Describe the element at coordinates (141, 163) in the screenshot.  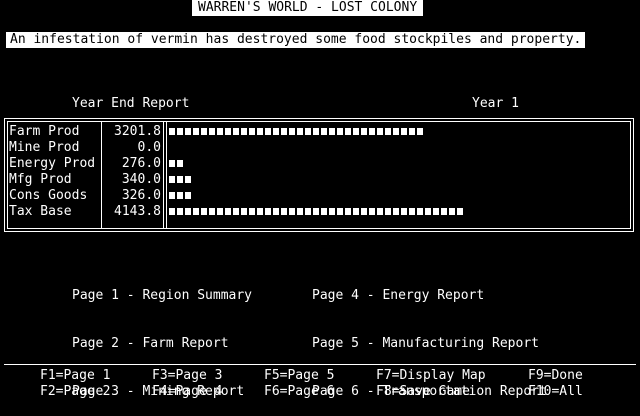
I see `row-value: 276.0` at that location.